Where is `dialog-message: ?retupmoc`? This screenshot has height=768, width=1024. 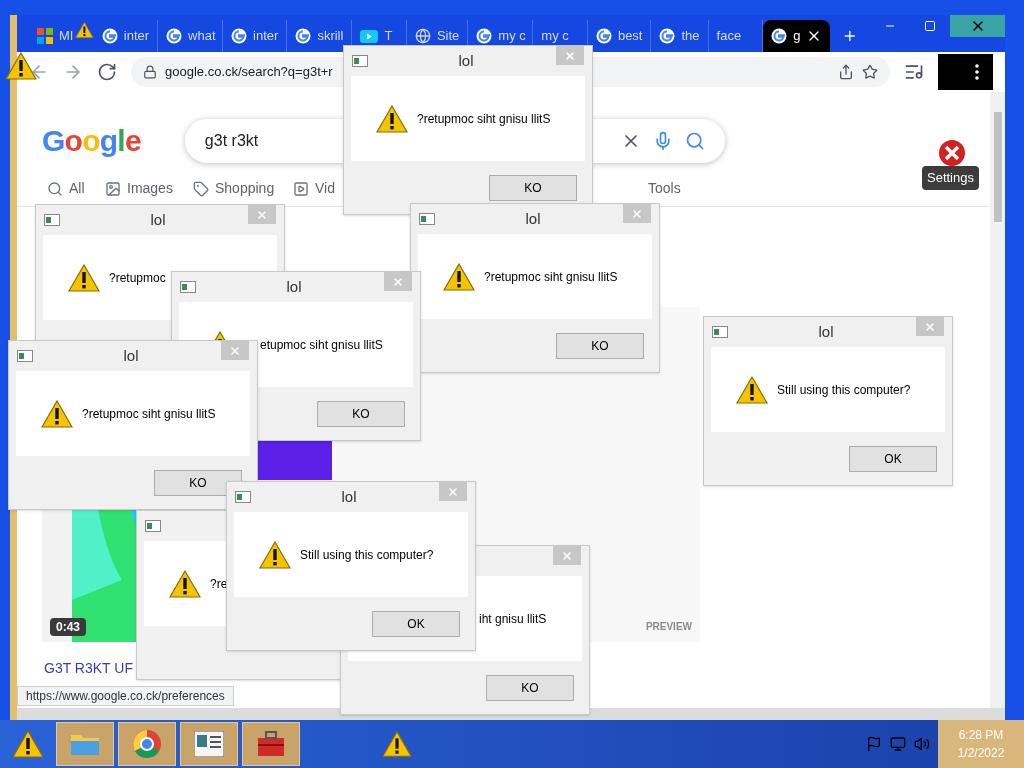
dialog-message: ?retupmoc is located at coordinates (137, 278).